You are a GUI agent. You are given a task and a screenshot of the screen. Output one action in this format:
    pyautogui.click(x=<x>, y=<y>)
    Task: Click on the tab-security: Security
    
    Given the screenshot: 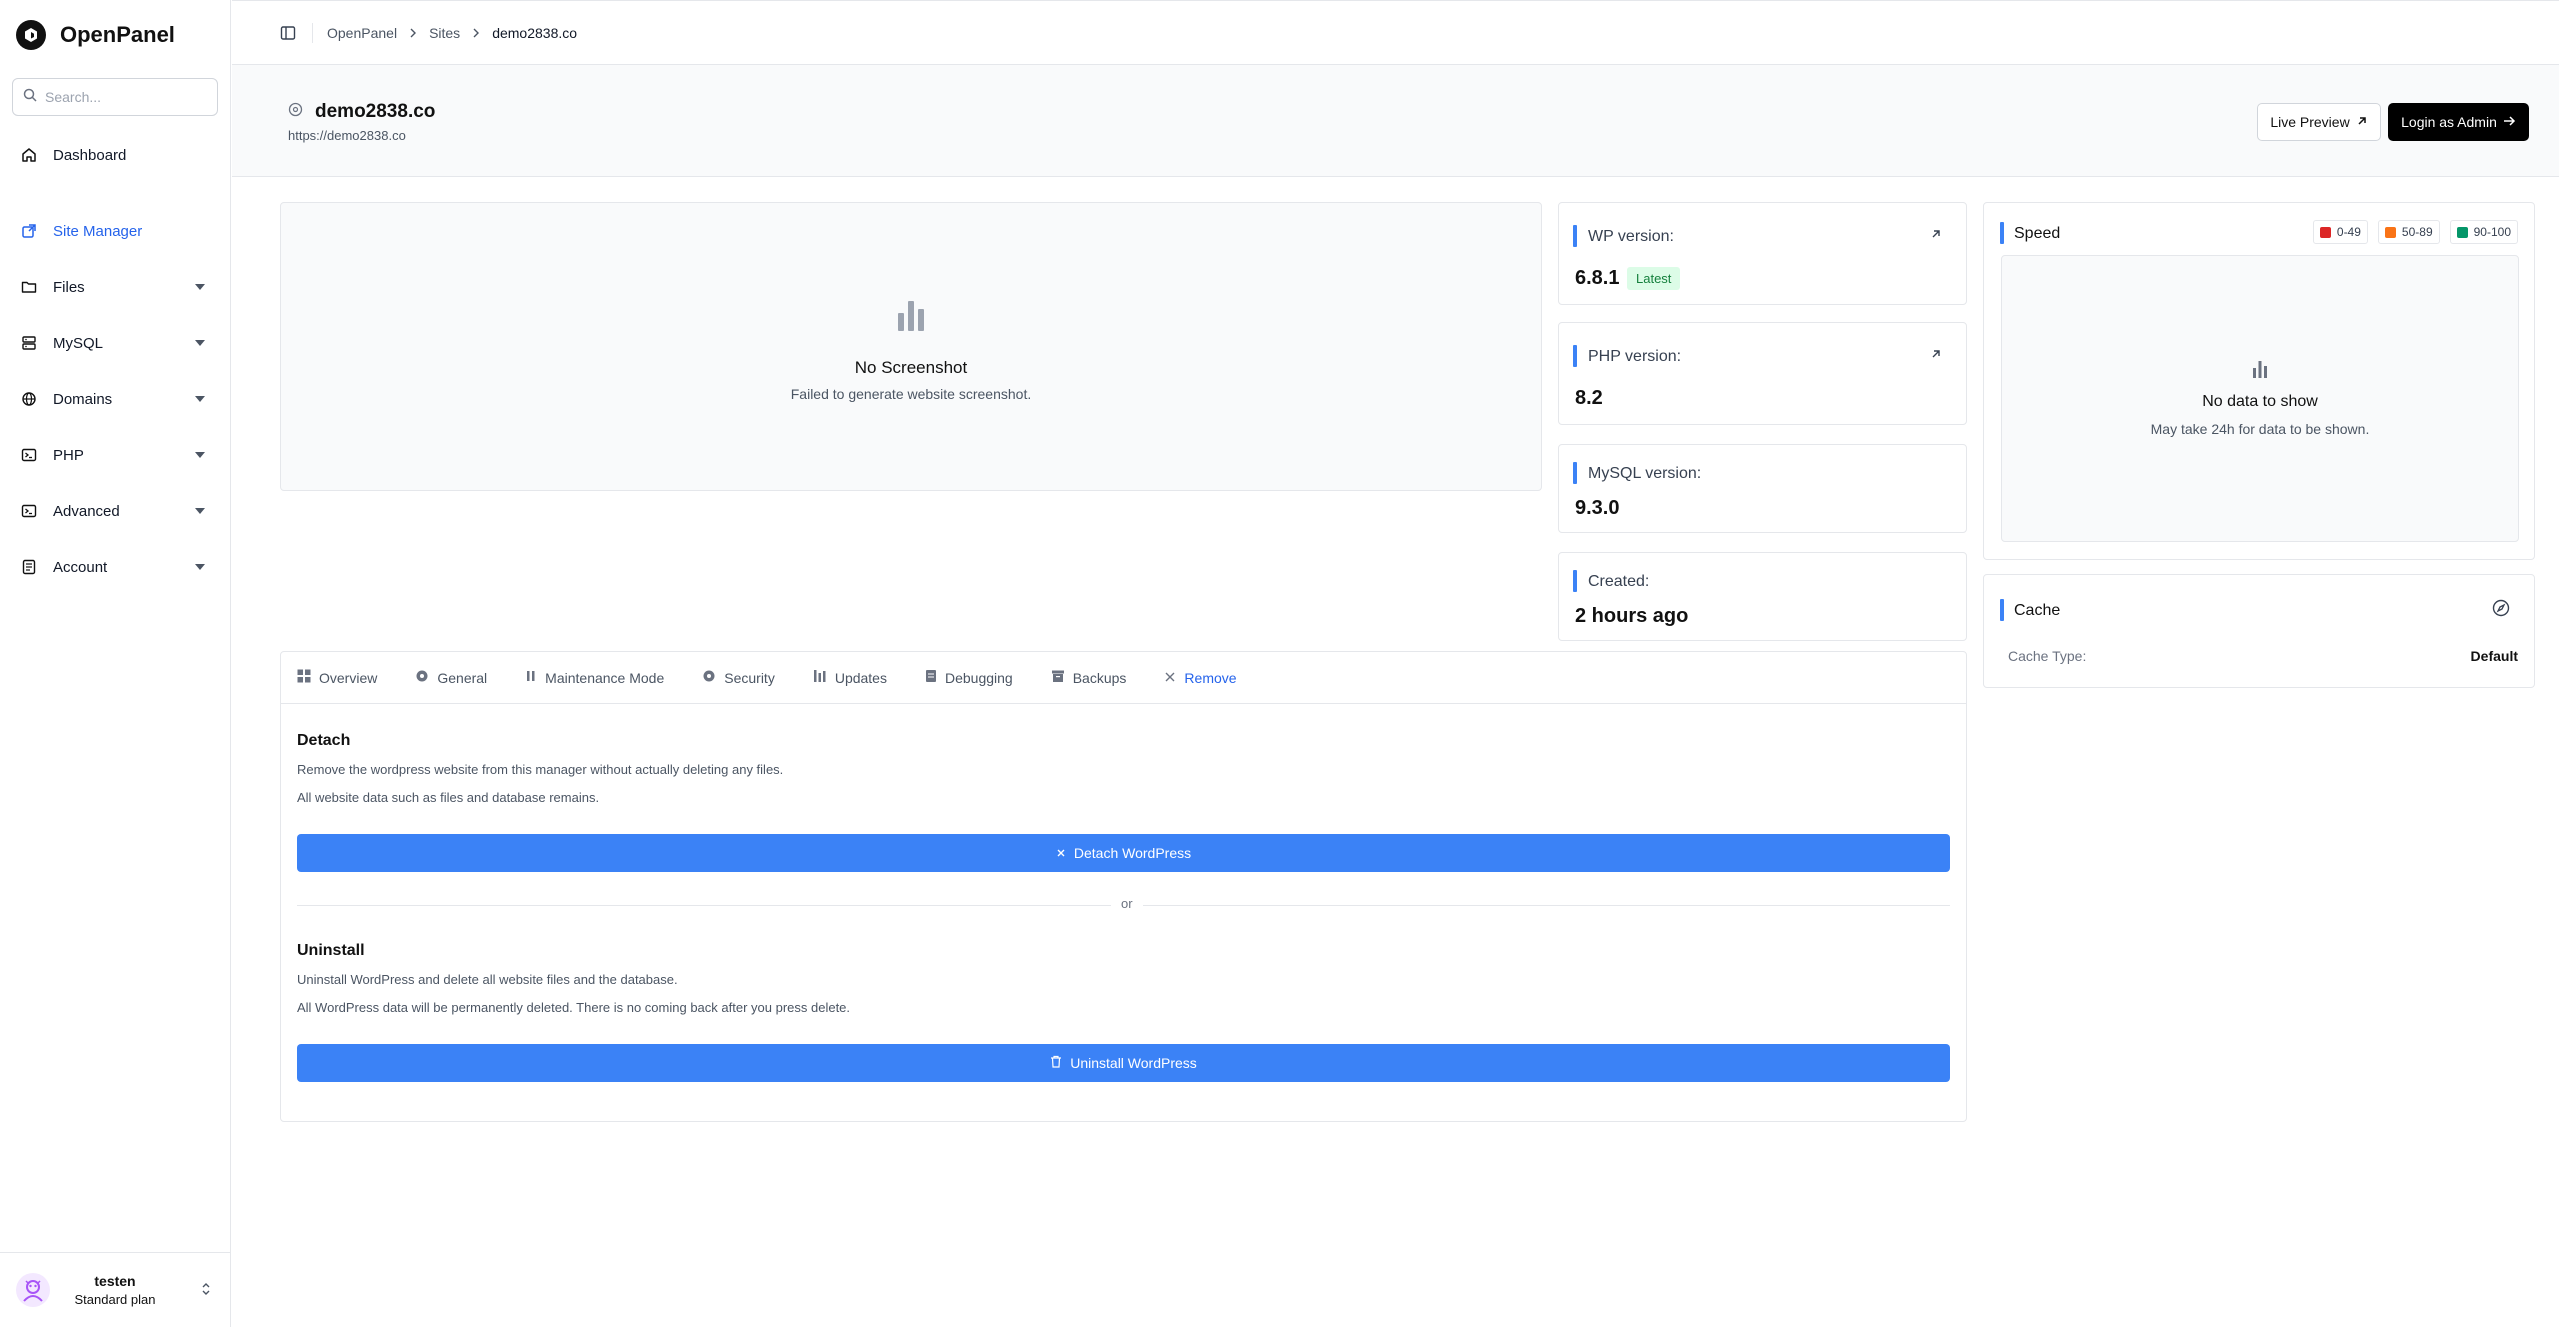 What is the action you would take?
    pyautogui.click(x=738, y=677)
    